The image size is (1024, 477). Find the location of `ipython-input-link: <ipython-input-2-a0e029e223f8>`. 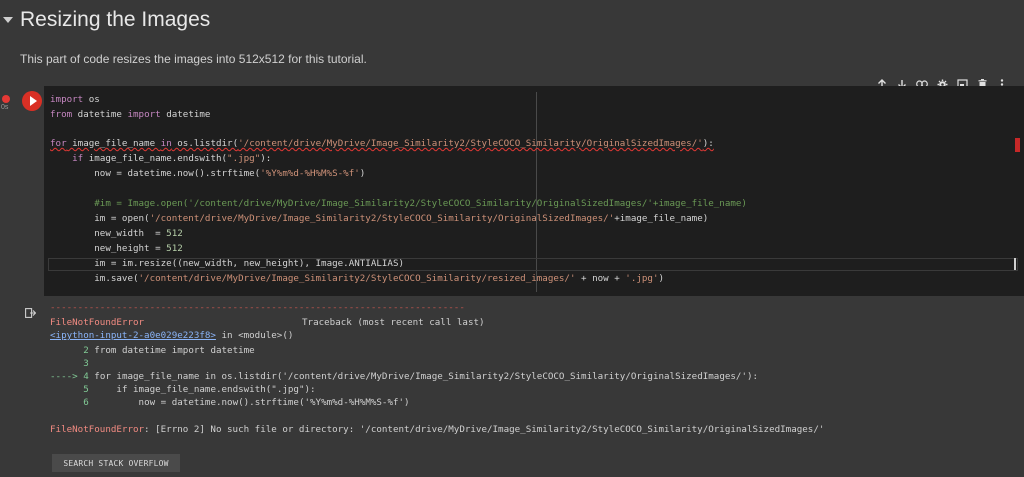

ipython-input-link: <ipython-input-2-a0e029e223f8> is located at coordinates (133, 335).